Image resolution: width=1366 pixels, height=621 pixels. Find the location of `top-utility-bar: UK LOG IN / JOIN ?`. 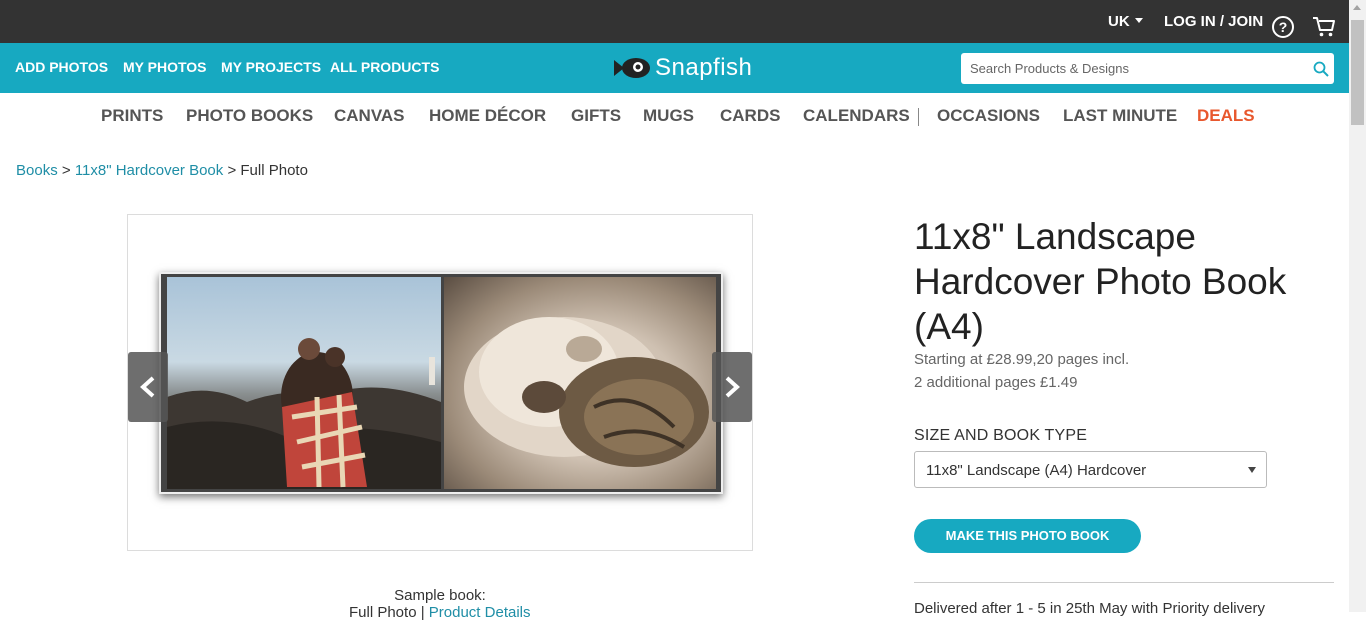

top-utility-bar: UK LOG IN / JOIN ? is located at coordinates (674, 21).